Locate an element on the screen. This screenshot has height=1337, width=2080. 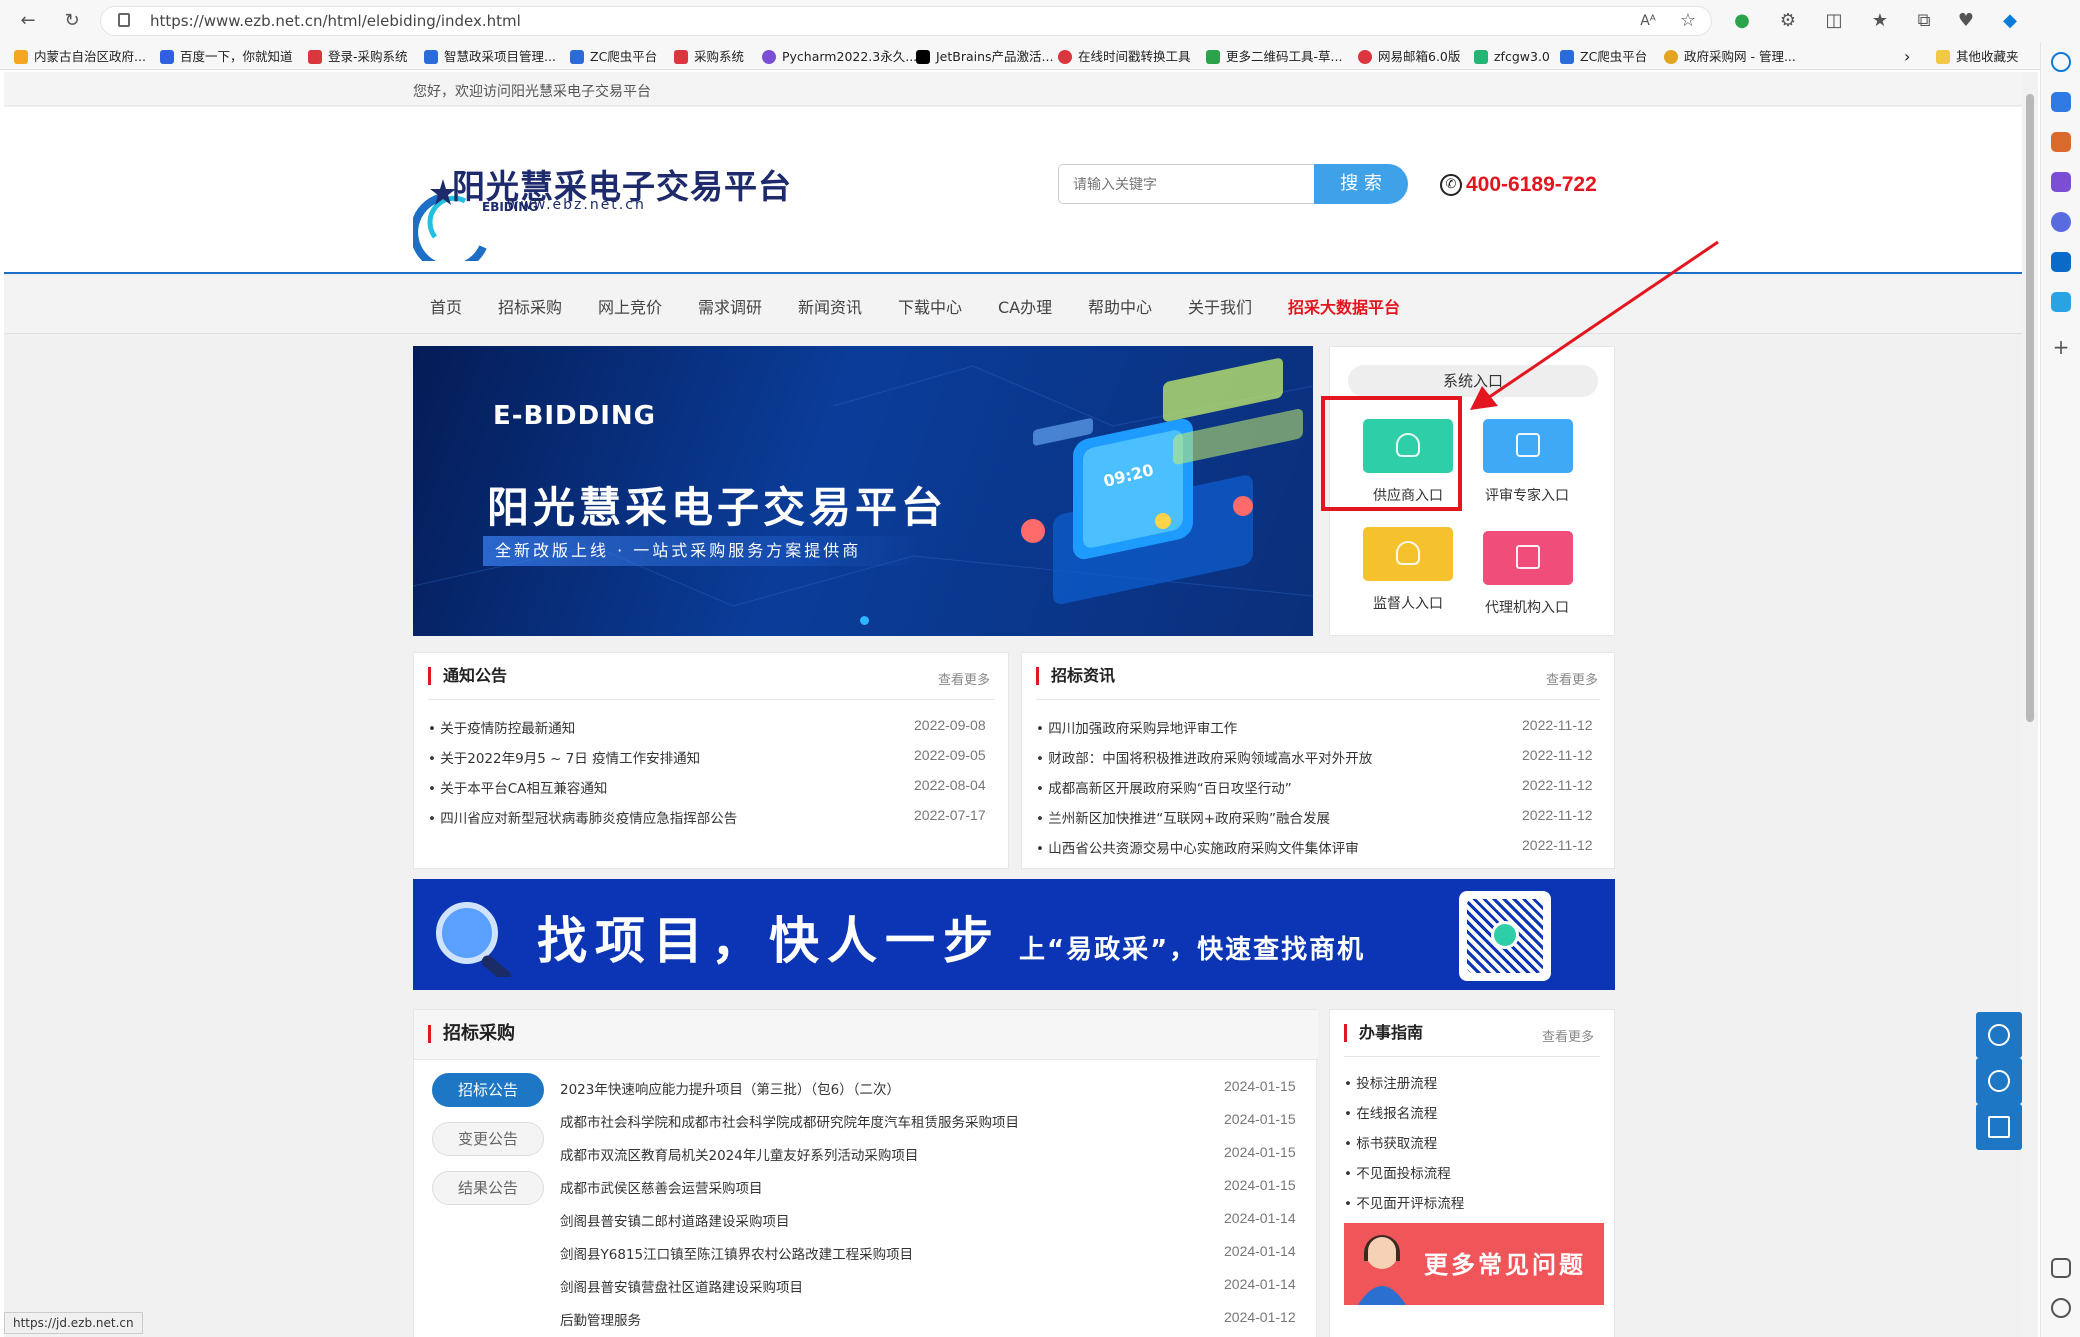
browser-essentials-icon: ♥ is located at coordinates (1966, 21).